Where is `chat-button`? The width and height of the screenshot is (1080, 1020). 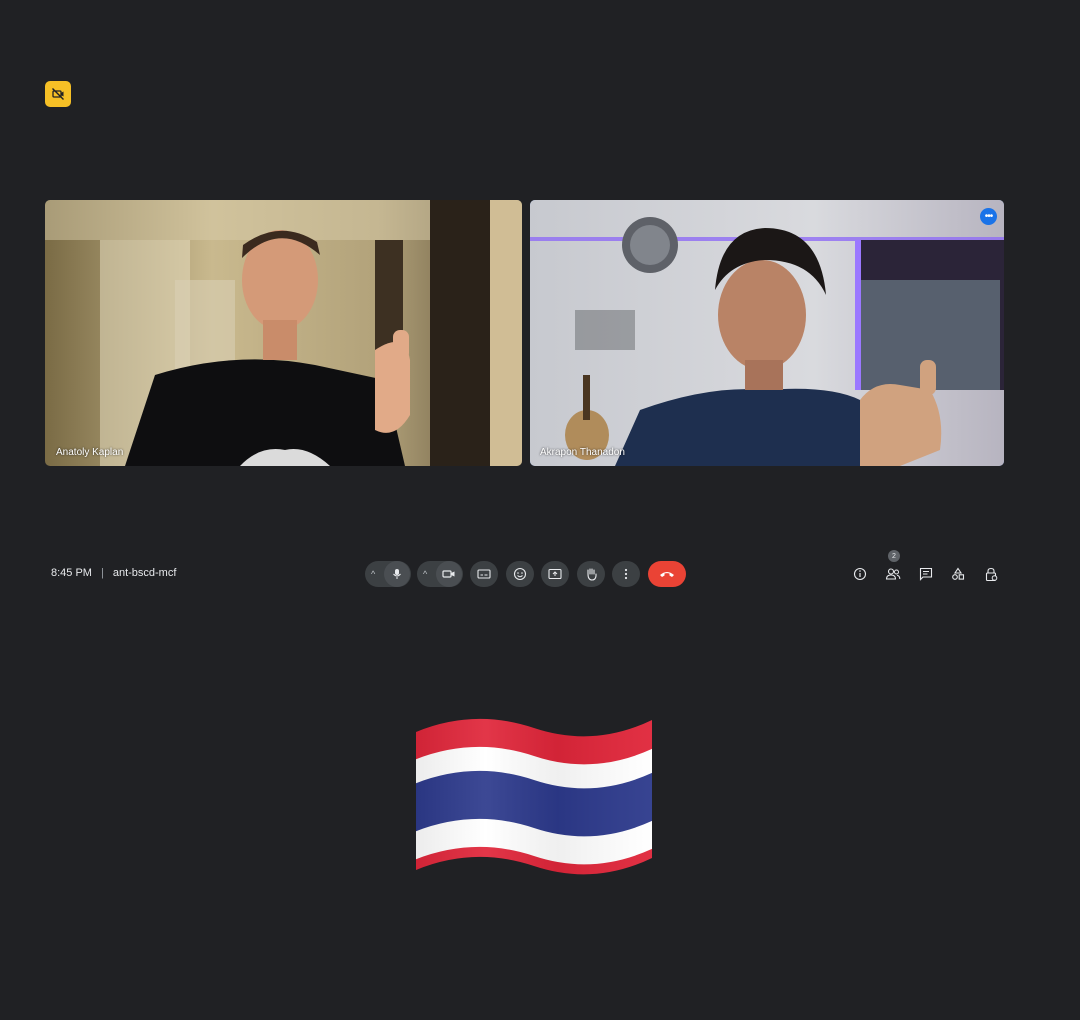 chat-button is located at coordinates (926, 574).